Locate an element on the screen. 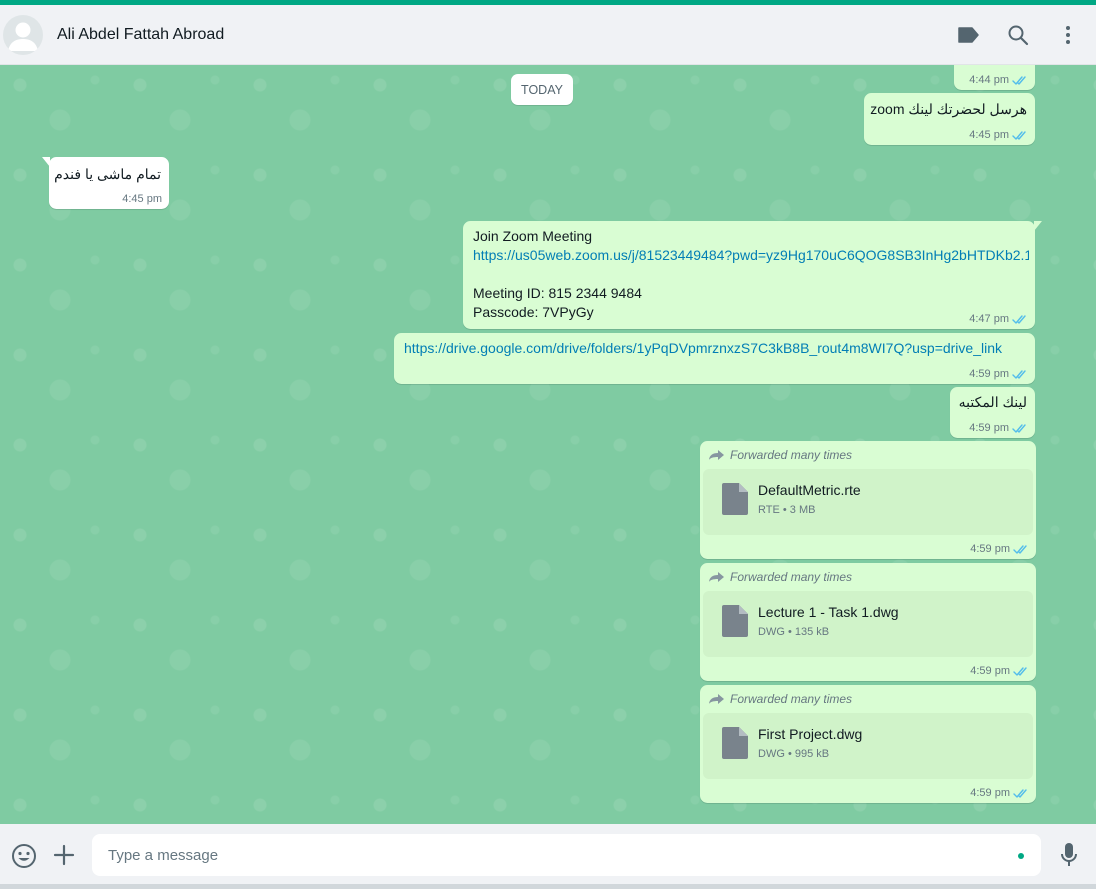 The height and width of the screenshot is (889, 1096). document-name: DefaultMetric.rte is located at coordinates (809, 490).